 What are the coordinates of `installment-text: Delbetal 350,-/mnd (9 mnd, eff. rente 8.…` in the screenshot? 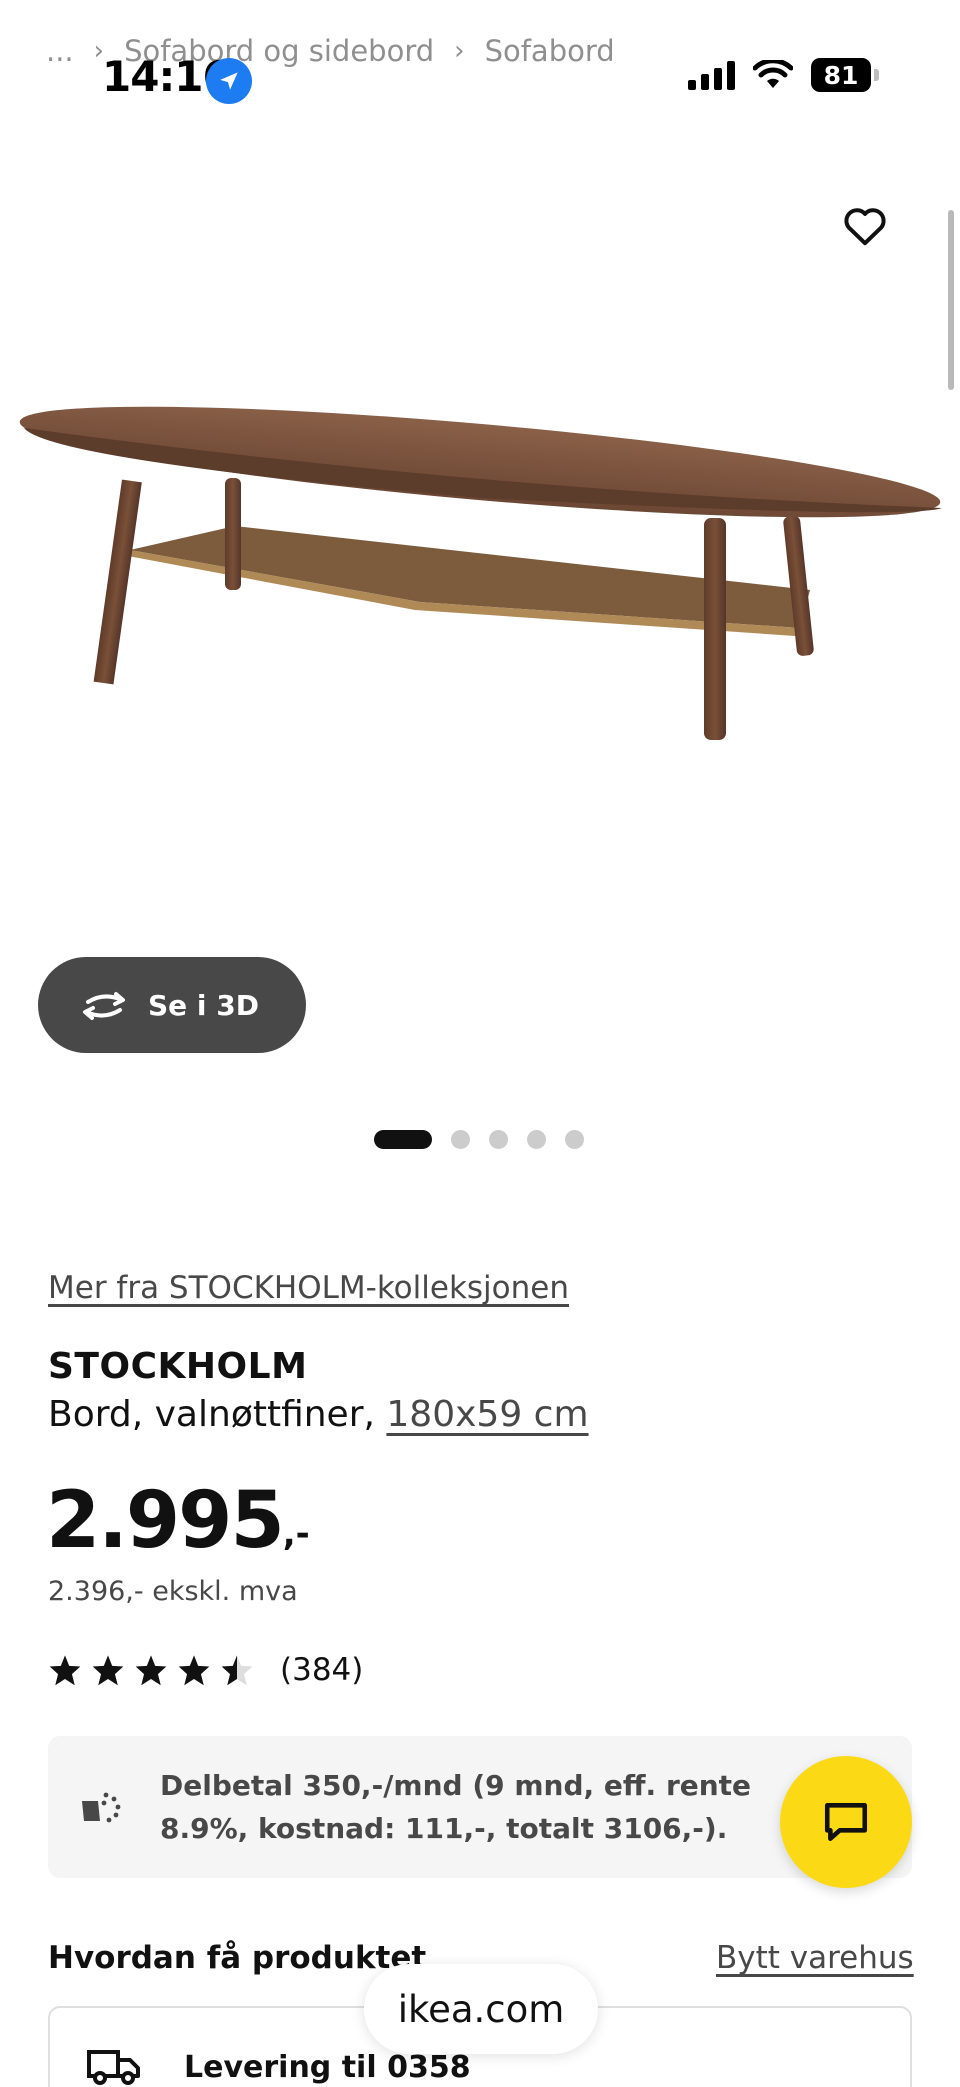 It's located at (456, 1807).